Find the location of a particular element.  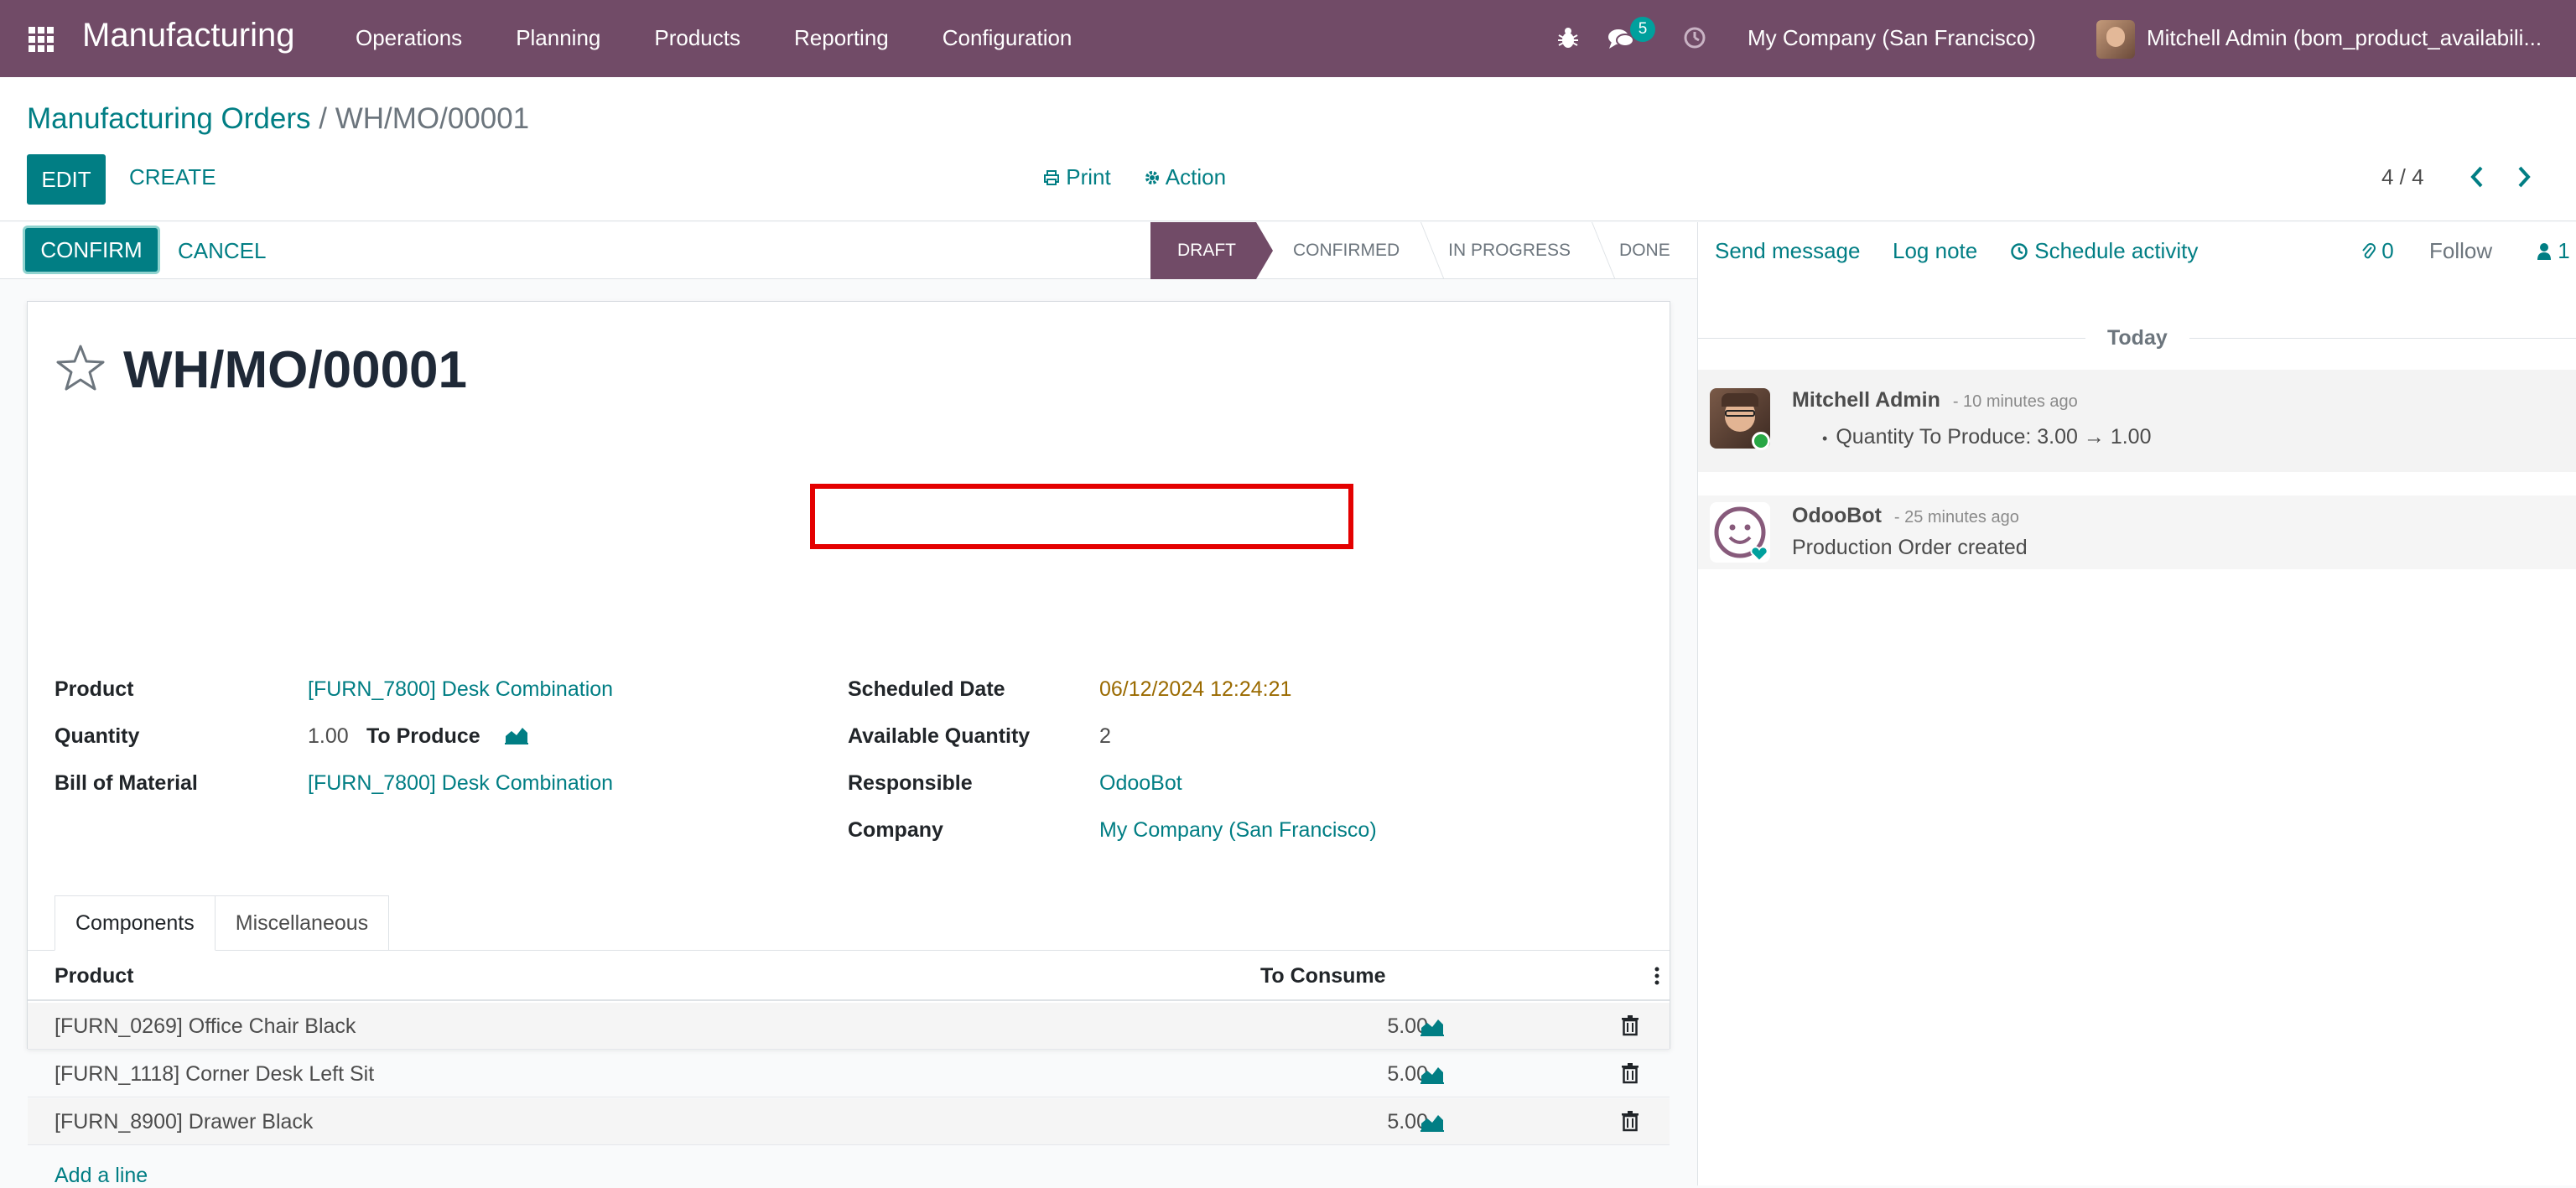

breadcrumb-current: WH/MO/00001 is located at coordinates (432, 118).